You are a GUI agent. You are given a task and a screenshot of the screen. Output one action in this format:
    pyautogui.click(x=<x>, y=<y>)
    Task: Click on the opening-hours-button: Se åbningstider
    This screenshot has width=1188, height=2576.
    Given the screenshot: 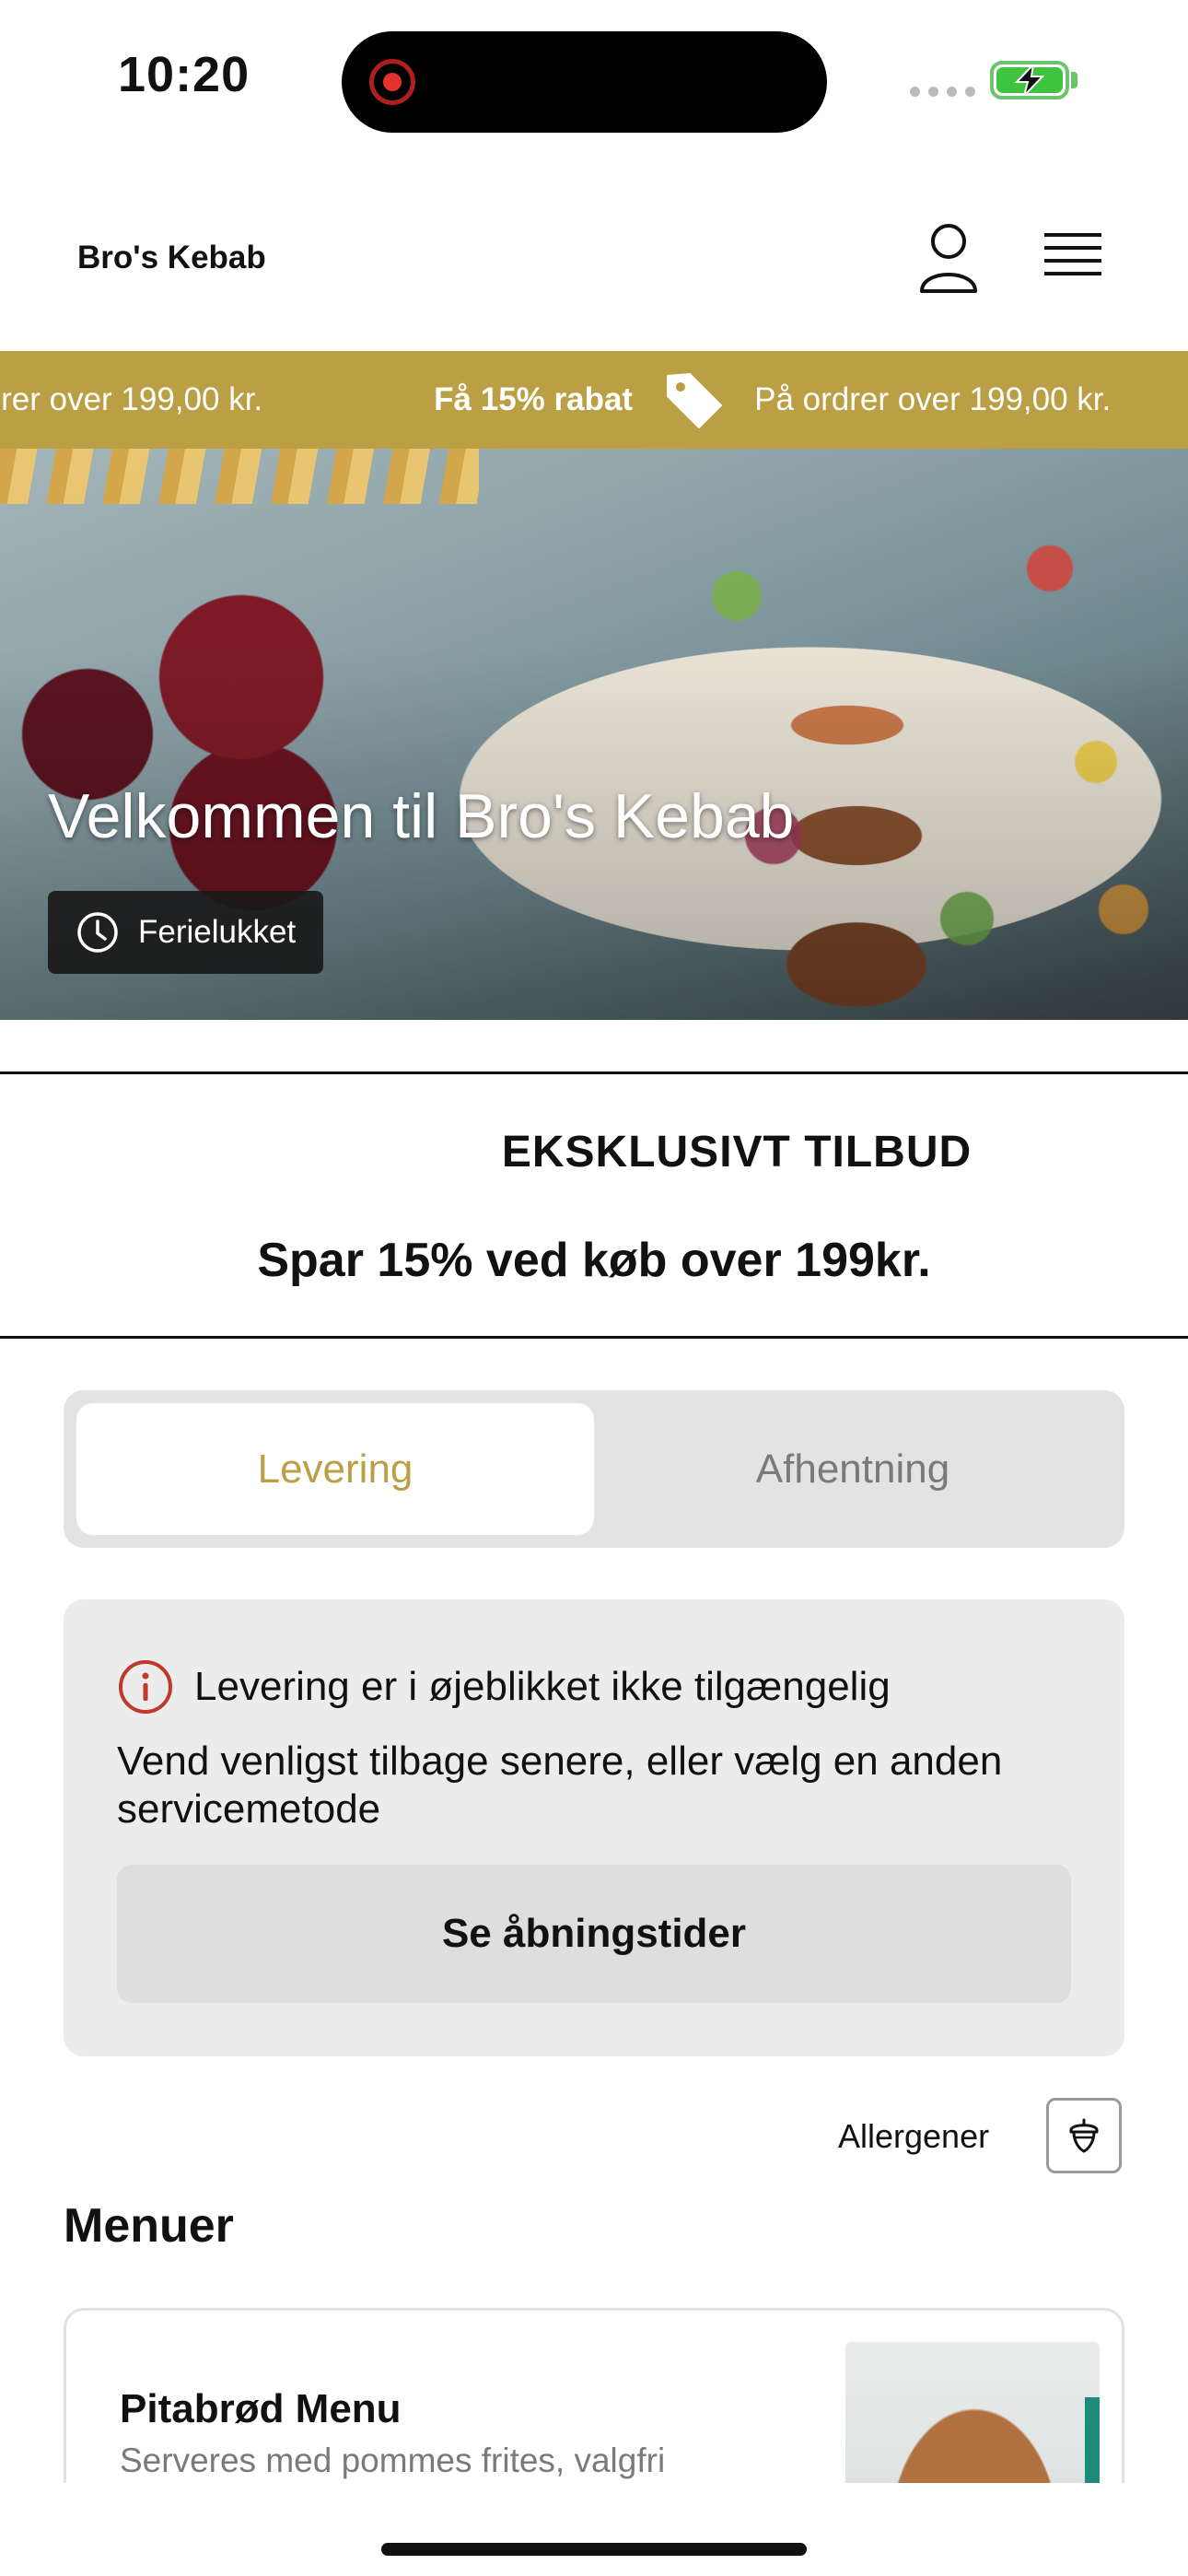 What is the action you would take?
    pyautogui.click(x=594, y=1934)
    